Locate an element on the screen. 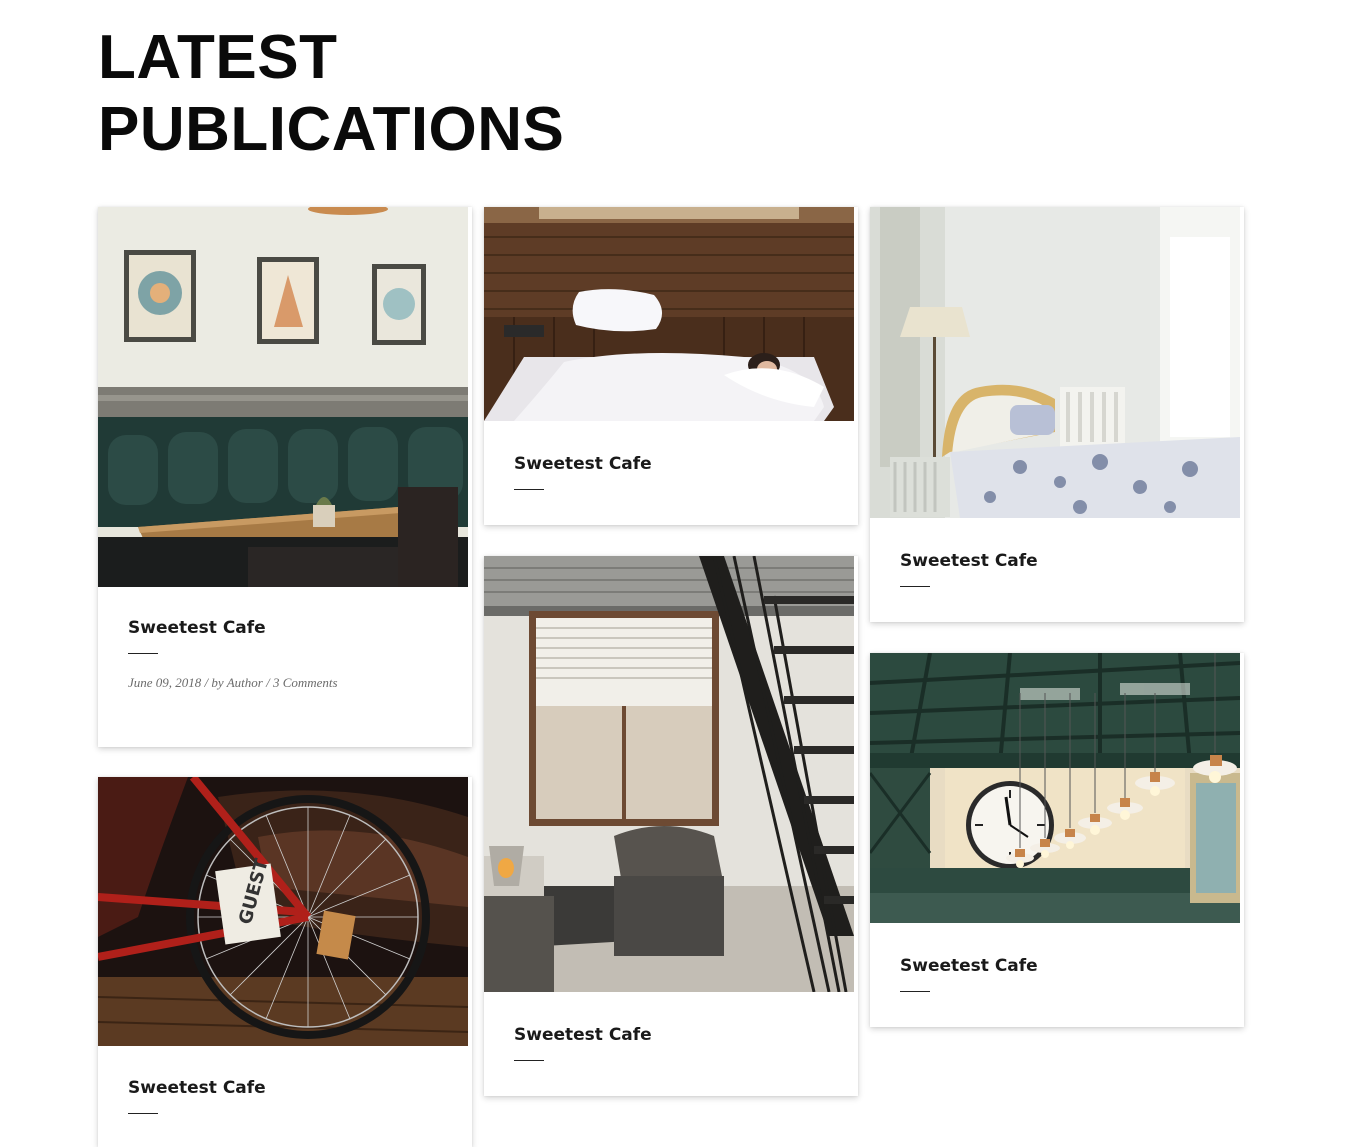  loft-staircase-image is located at coordinates (669, 774).